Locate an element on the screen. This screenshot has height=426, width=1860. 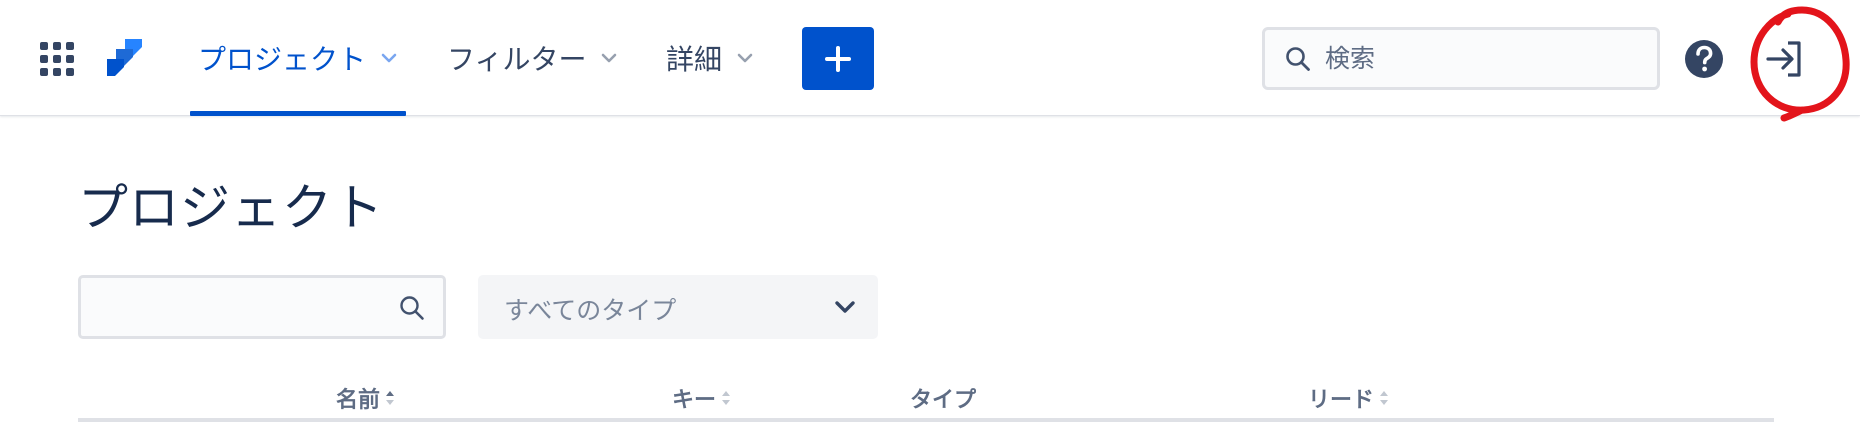
column-header-type: タイプ is located at coordinates (943, 398).